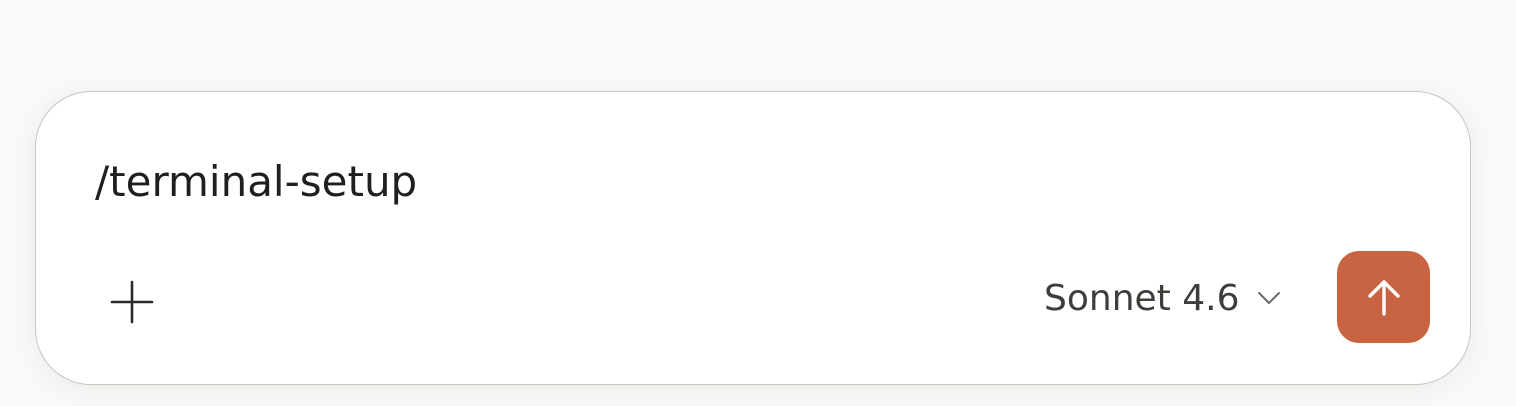 This screenshot has width=1516, height=406. I want to click on message-input: /terminal-setup, so click(256, 182).